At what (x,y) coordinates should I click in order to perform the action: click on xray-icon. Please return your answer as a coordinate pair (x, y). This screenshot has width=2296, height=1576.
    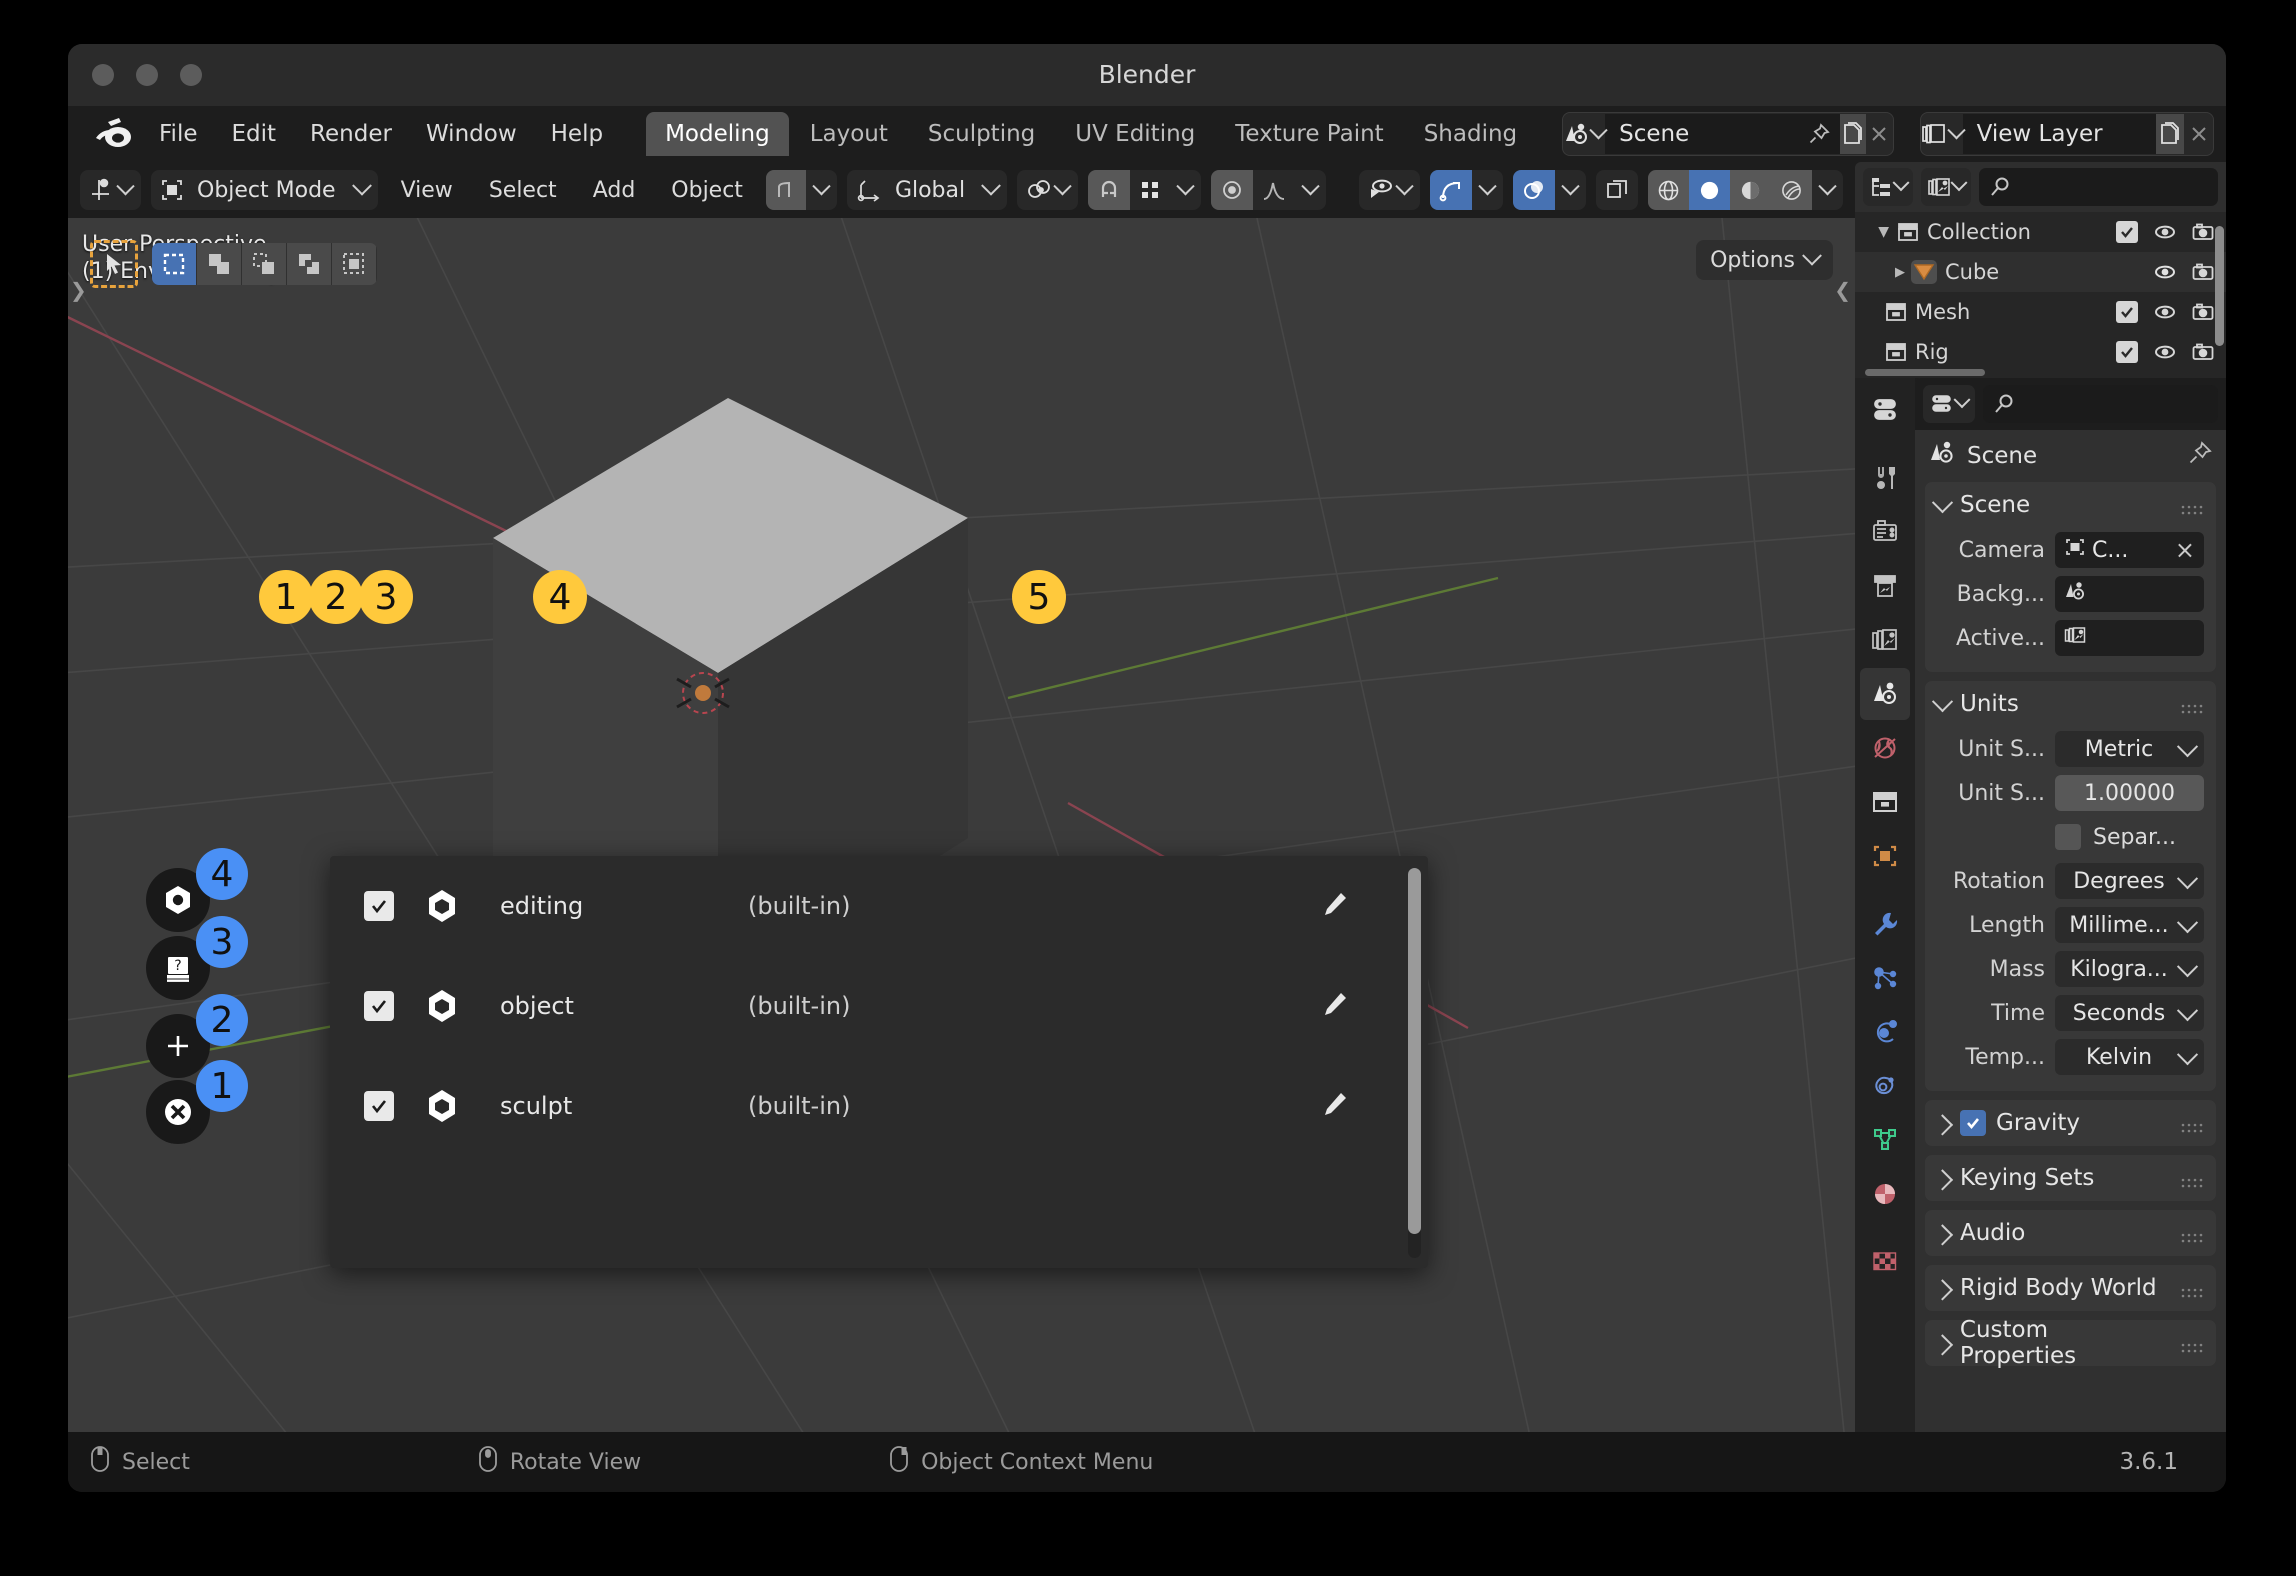
    Looking at the image, I should click on (1617, 190).